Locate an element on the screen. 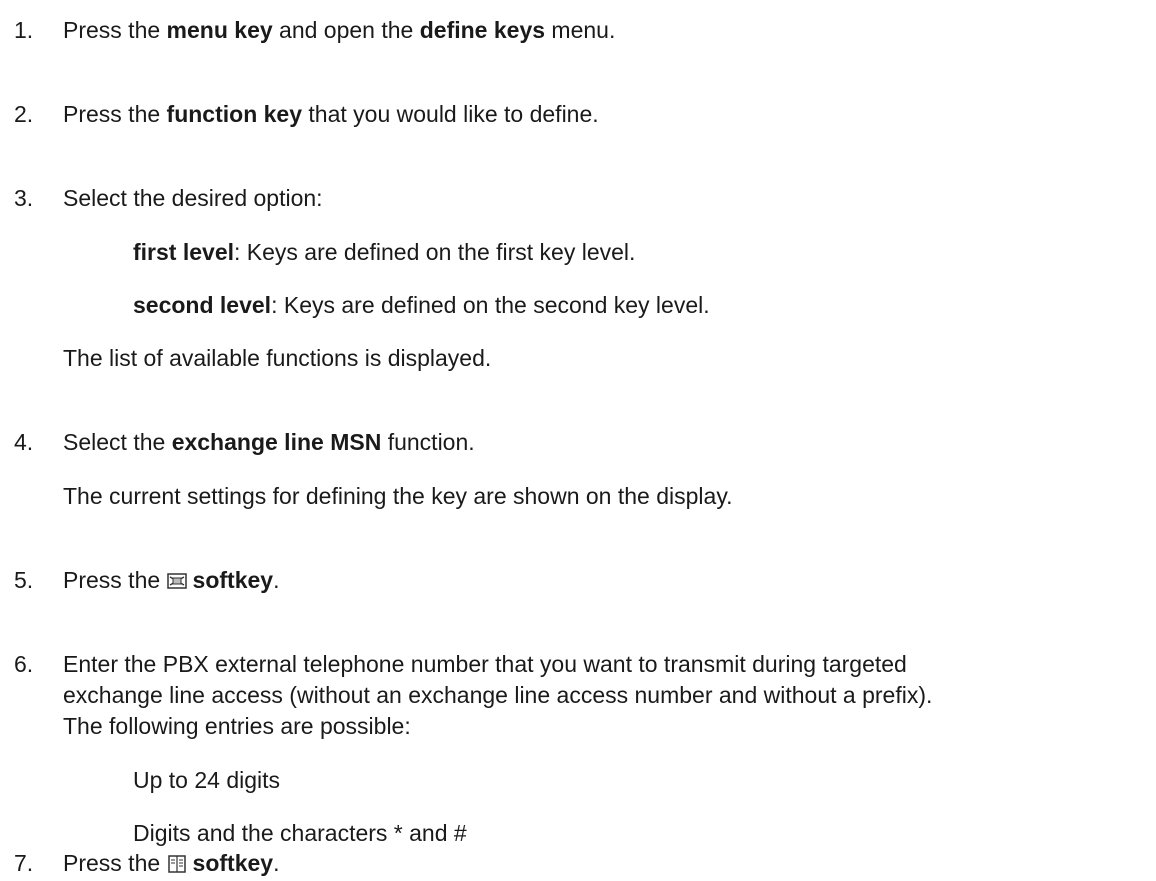 This screenshot has height=881, width=1156. step-number: 3. is located at coordinates (24, 198).